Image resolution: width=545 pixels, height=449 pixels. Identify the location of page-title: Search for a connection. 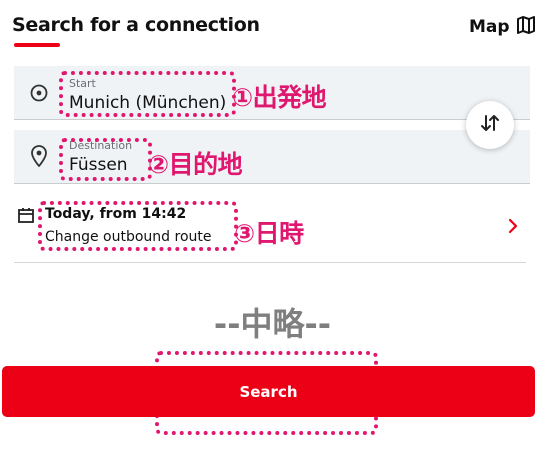
(136, 25).